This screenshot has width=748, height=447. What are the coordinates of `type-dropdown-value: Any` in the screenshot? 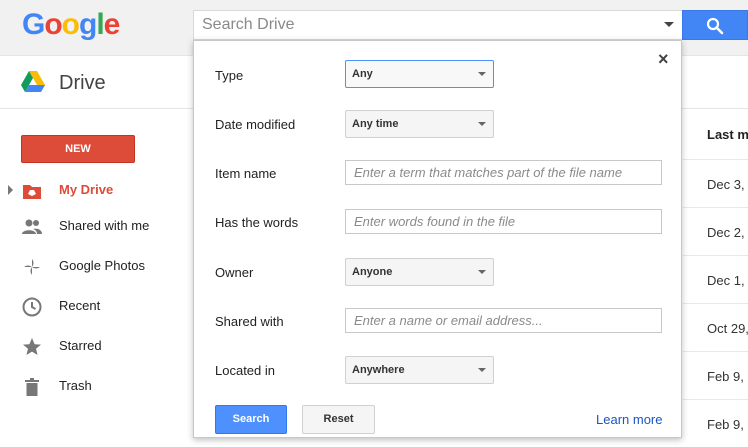 It's located at (362, 74).